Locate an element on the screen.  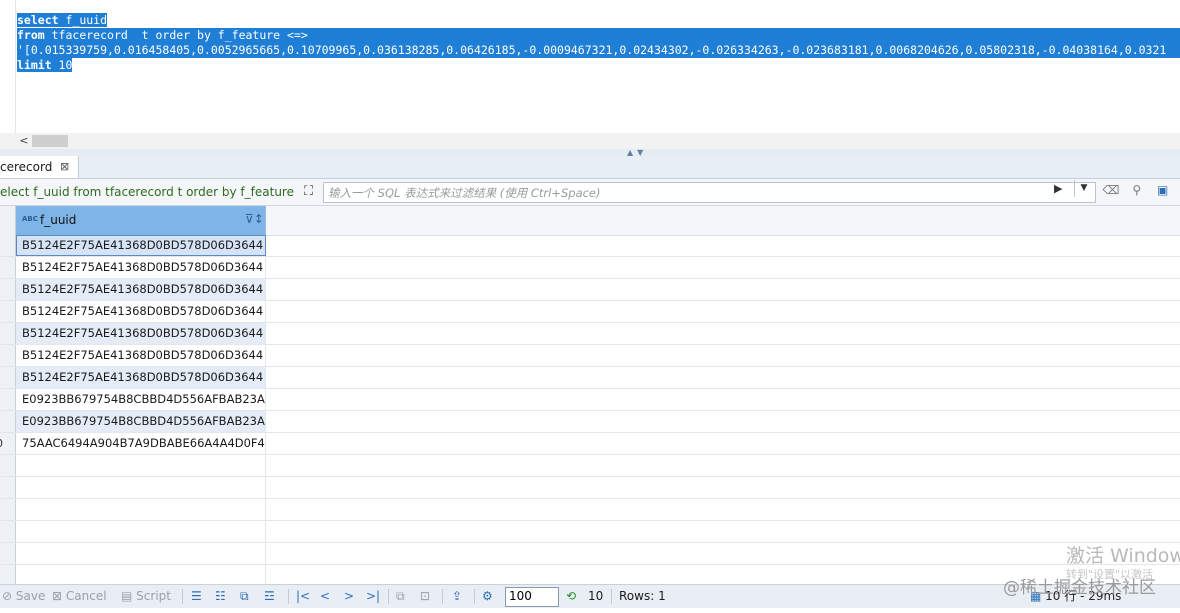
f-uuid-cell: 75AAC6494A904B7A9DBABE66A4A4D0F4 is located at coordinates (141, 443).